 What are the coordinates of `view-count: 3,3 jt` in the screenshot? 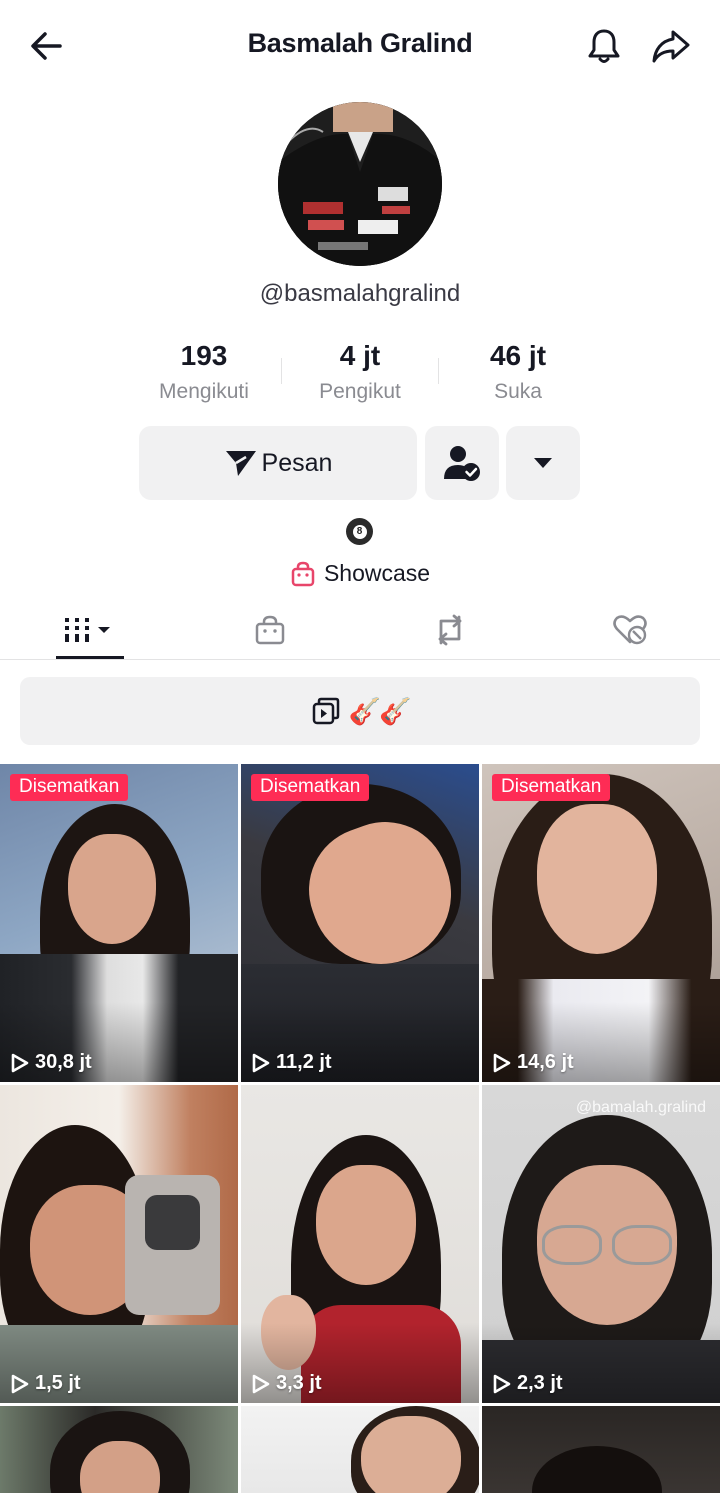 It's located at (286, 1383).